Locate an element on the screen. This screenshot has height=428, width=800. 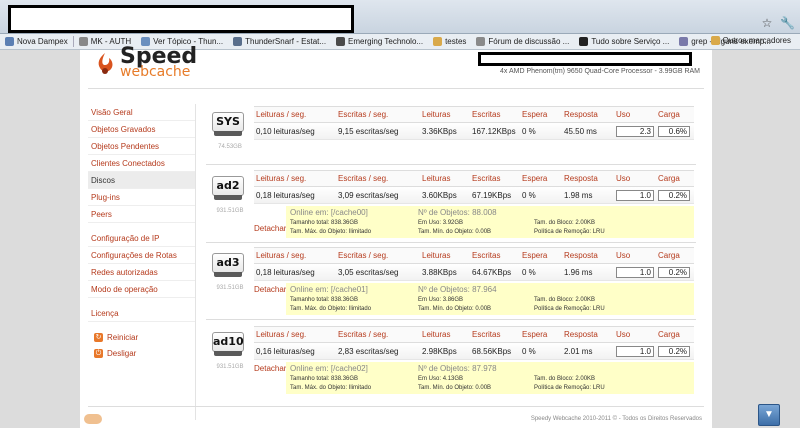
bookmark-item: Nova Dampex is located at coordinates (36, 41).